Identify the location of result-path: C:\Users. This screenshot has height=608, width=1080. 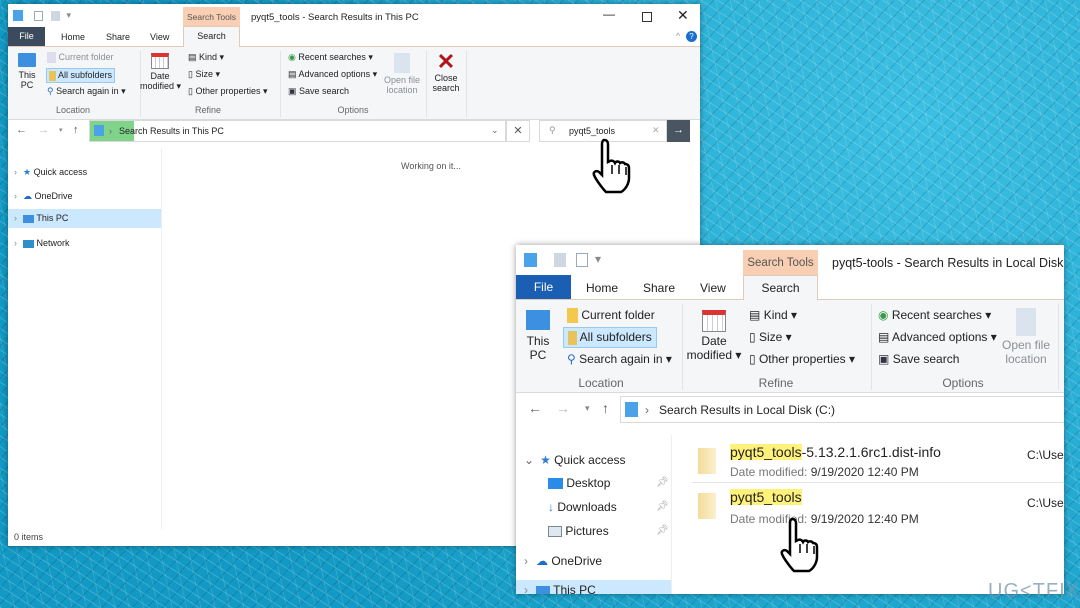
(1045, 503).